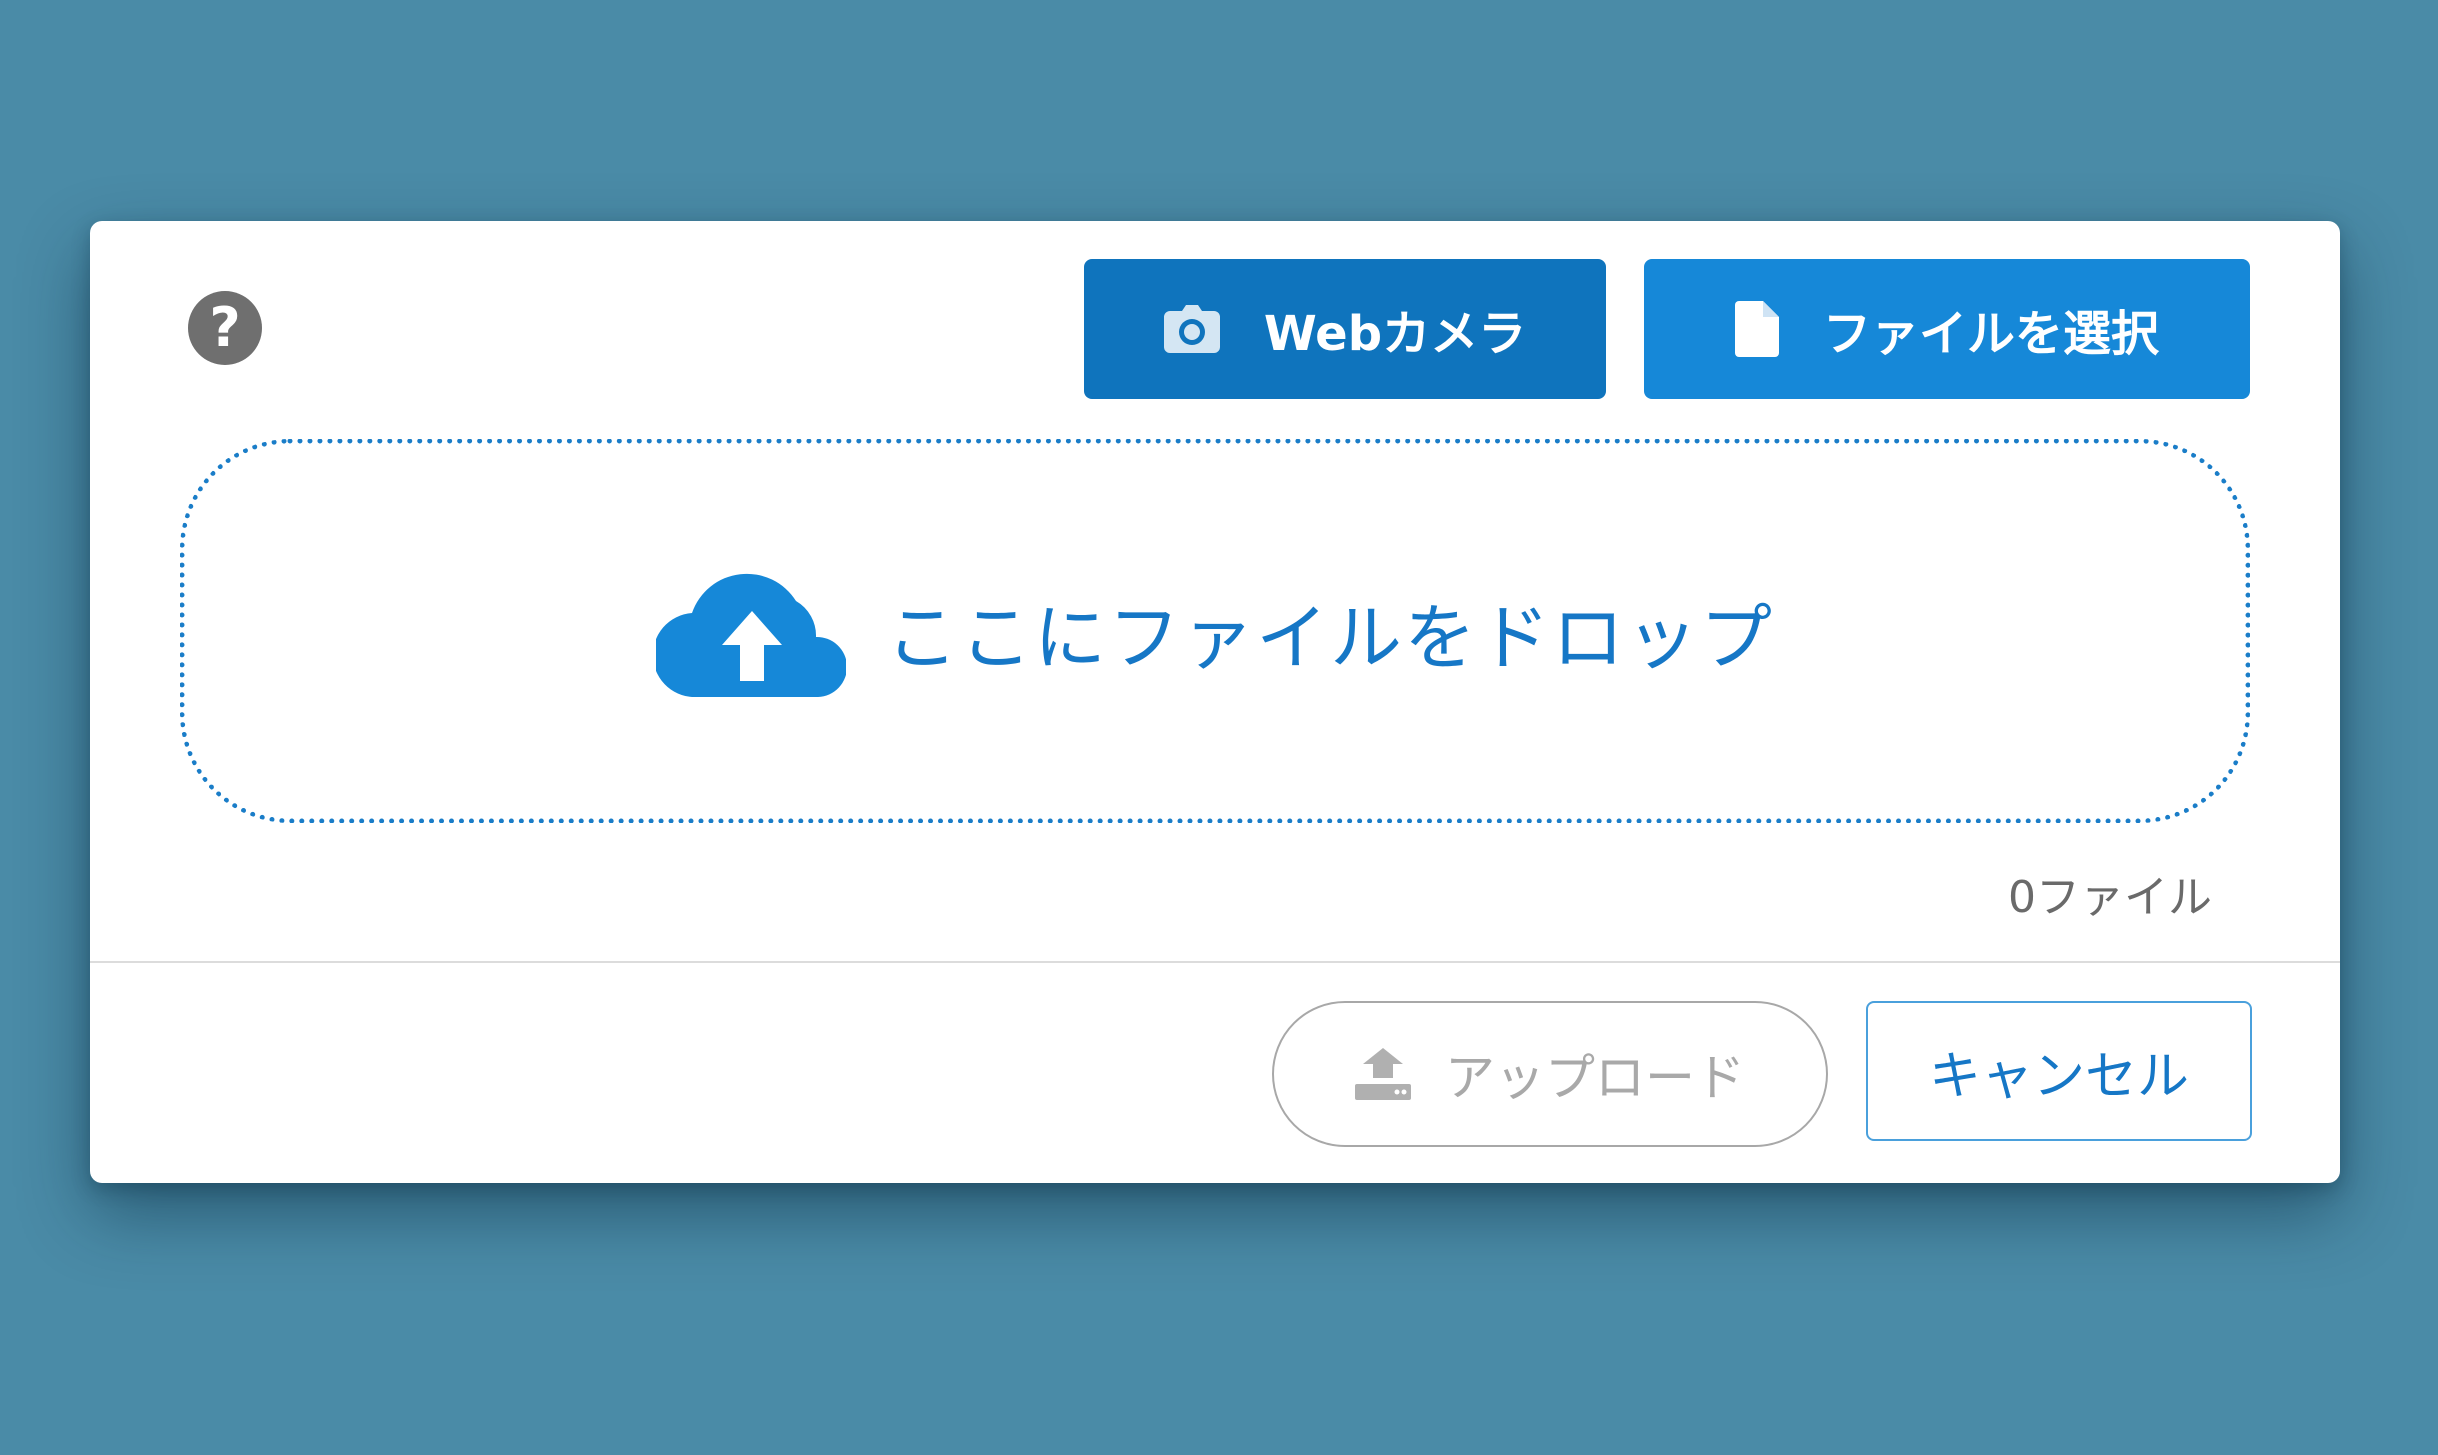  I want to click on dropzone-text: ここにファイルをドロップ, so click(1329, 637).